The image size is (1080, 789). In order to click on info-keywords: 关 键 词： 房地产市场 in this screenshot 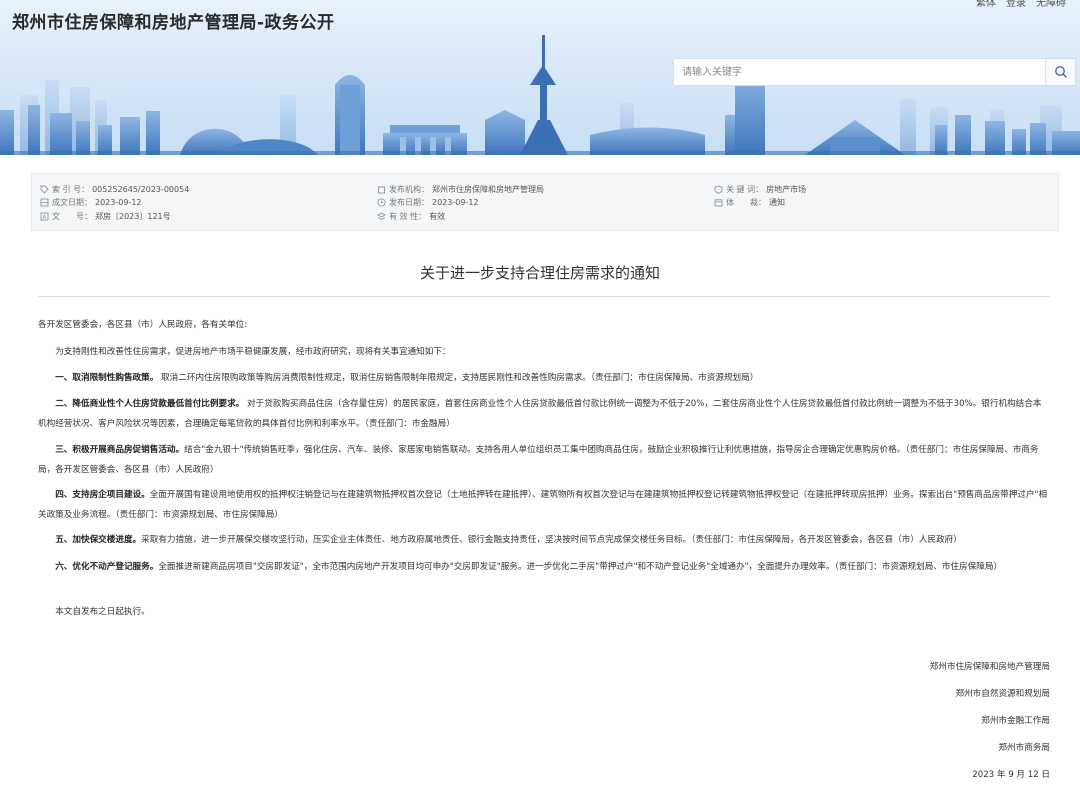, I will do `click(760, 189)`.